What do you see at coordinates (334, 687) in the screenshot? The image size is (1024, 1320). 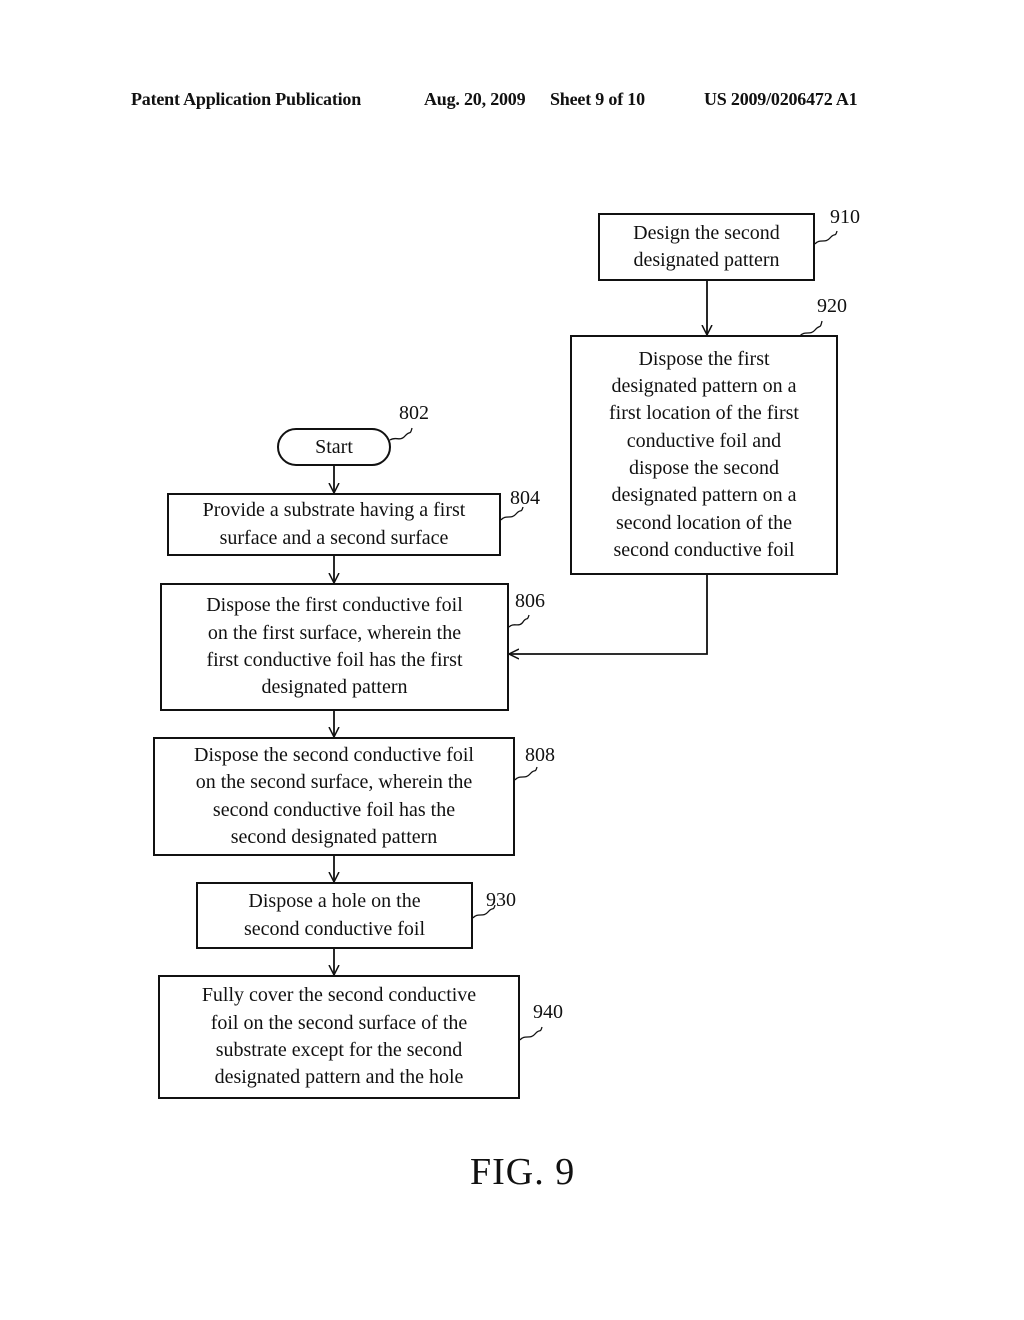 I see `step-806-line: designated pattern` at bounding box center [334, 687].